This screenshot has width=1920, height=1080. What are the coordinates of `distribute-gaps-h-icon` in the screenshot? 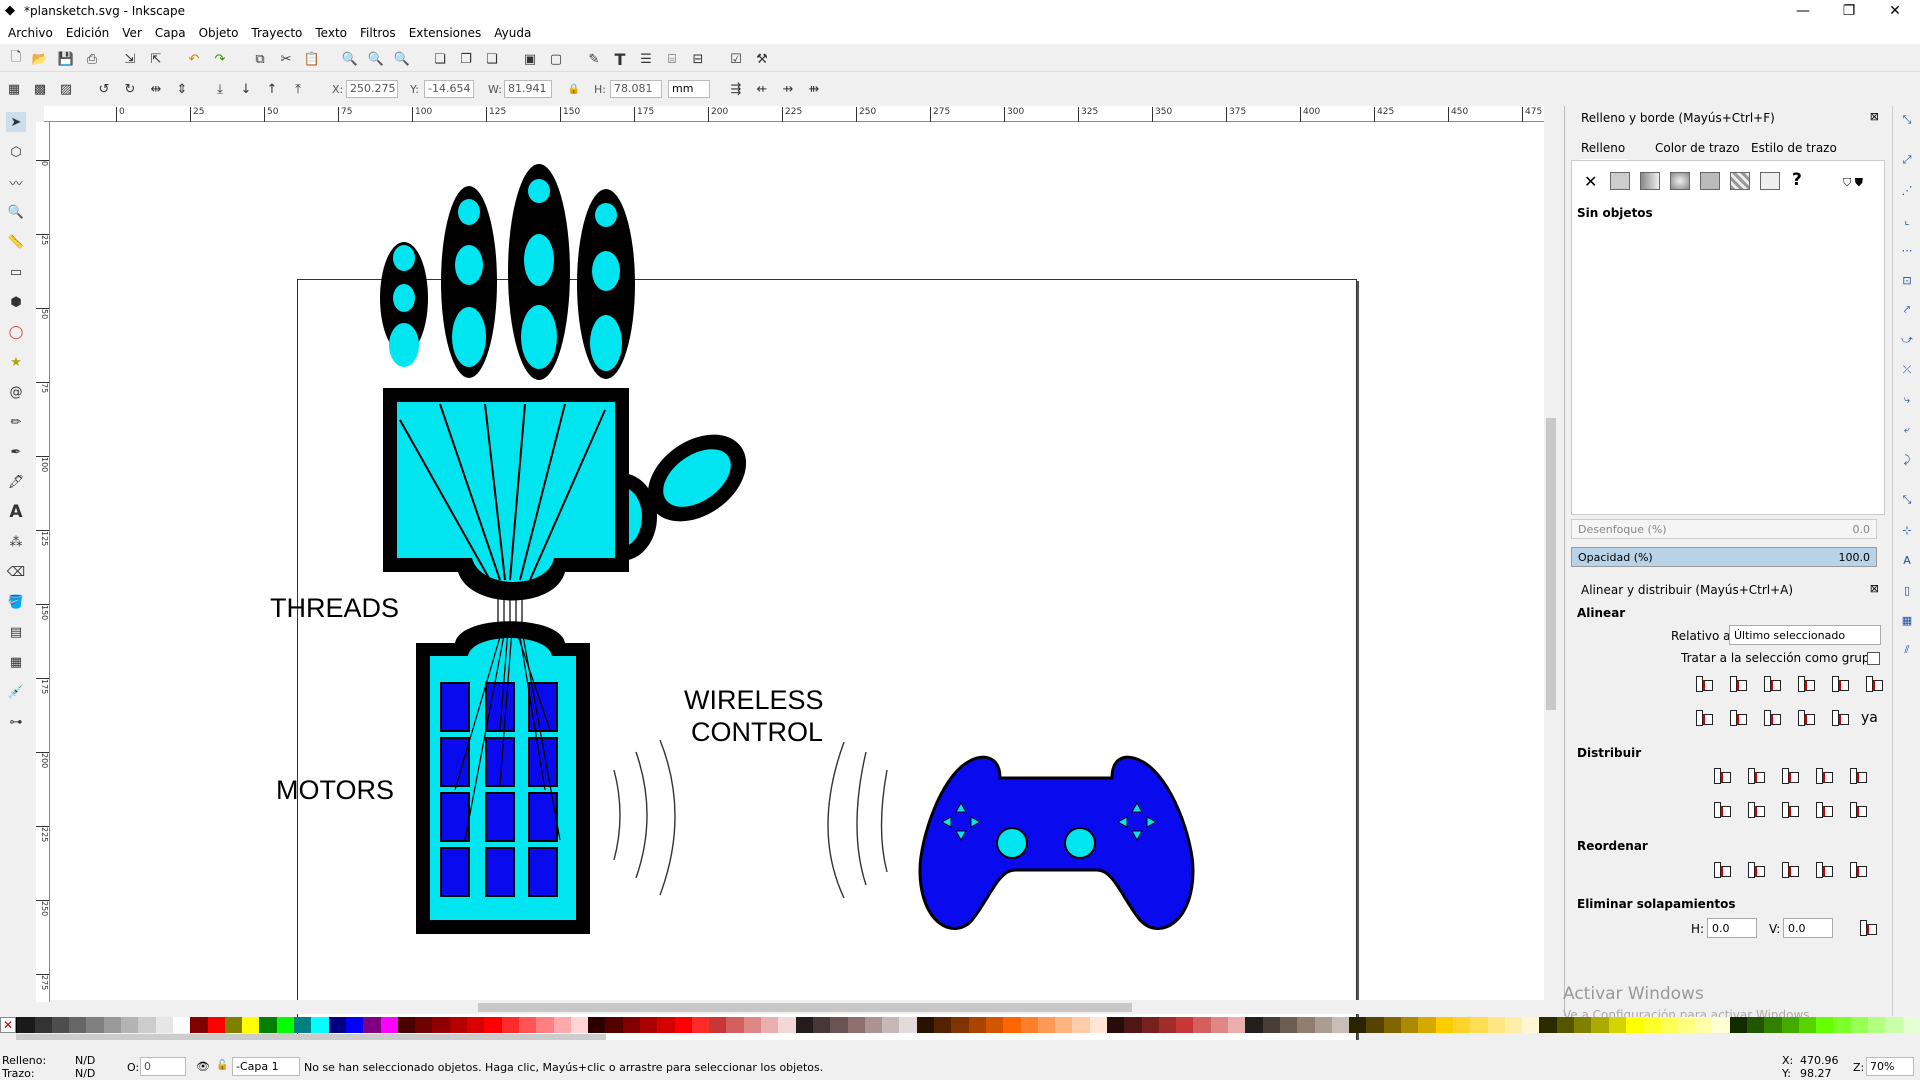 It's located at (1822, 775).